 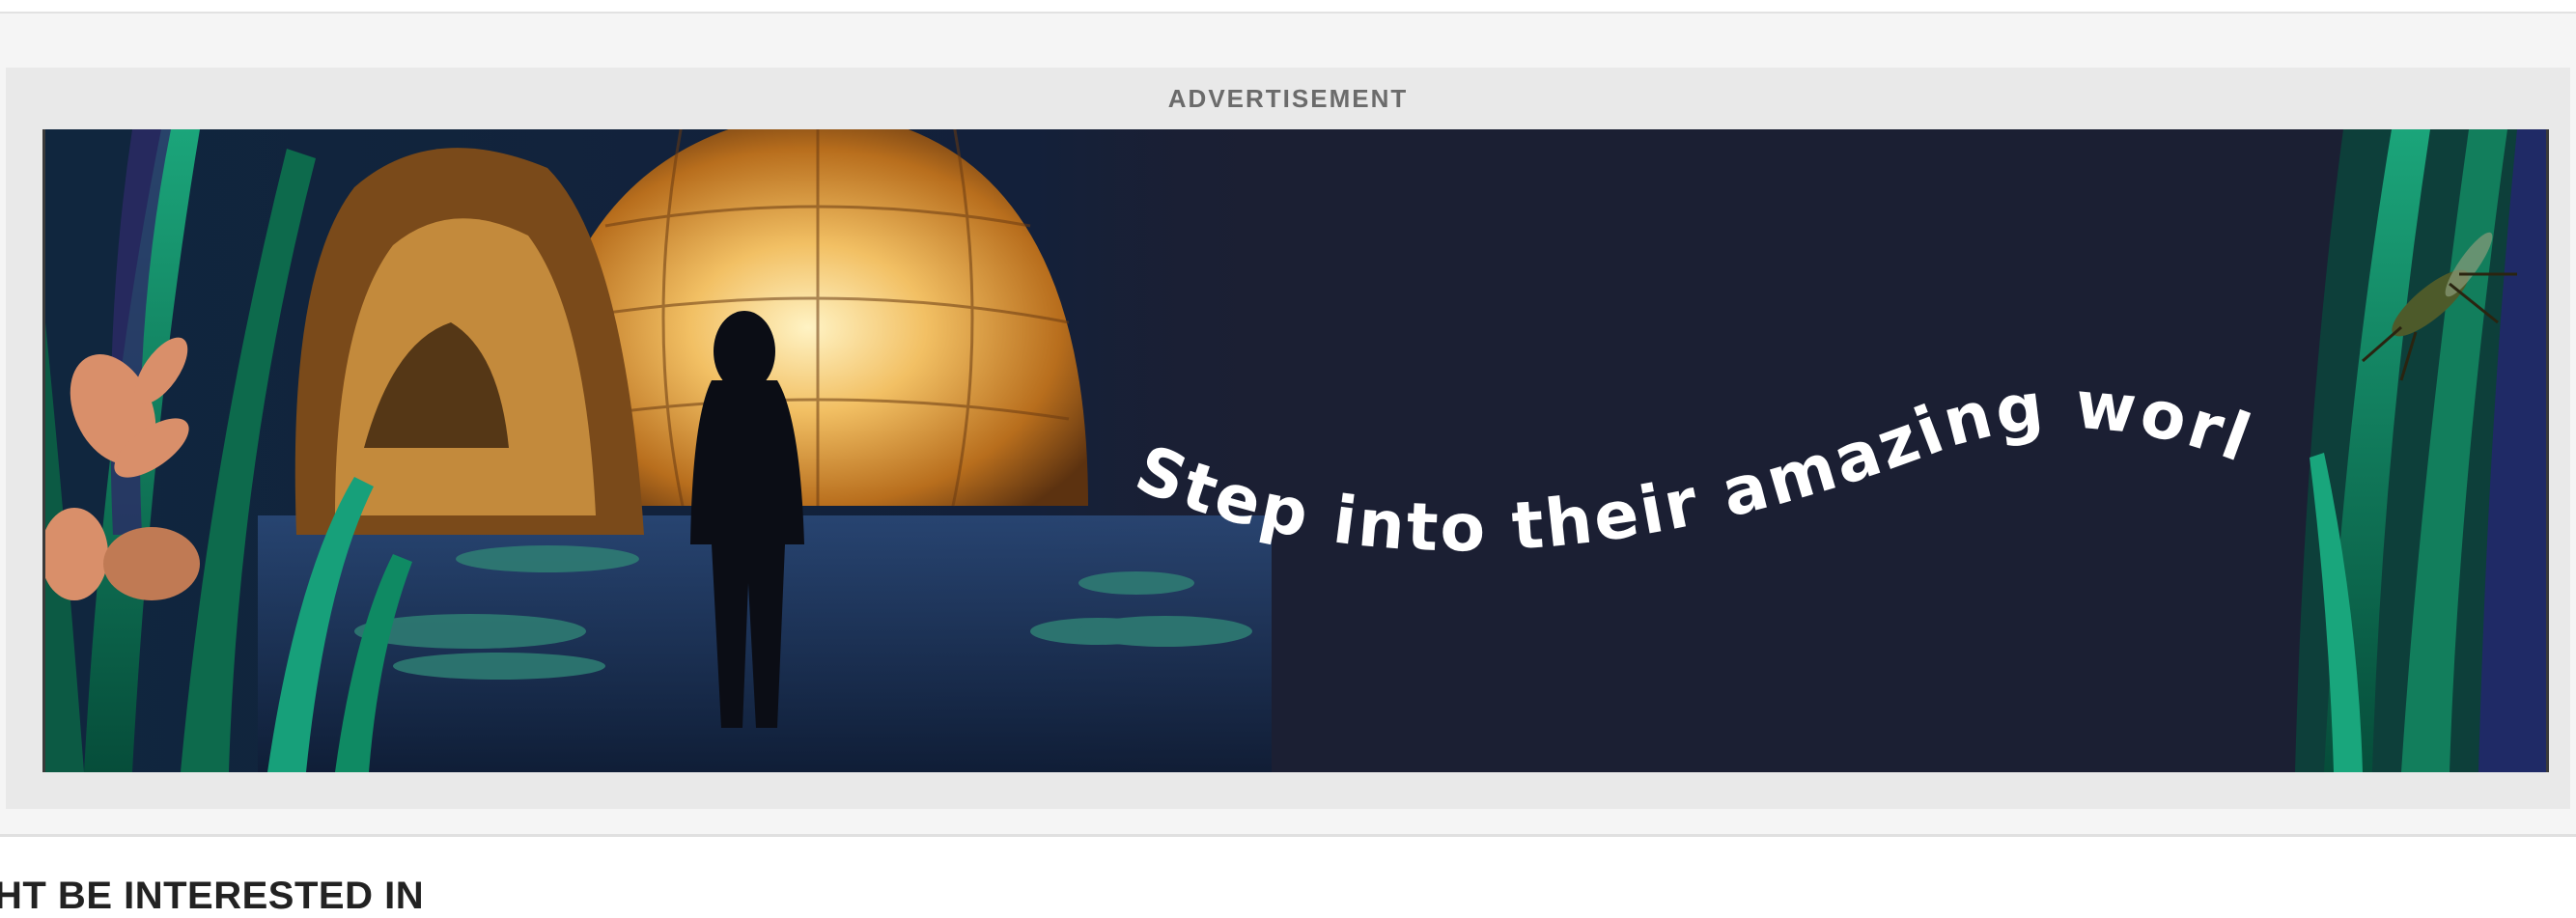 What do you see at coordinates (1288, 7) in the screenshot?
I see `top-divider` at bounding box center [1288, 7].